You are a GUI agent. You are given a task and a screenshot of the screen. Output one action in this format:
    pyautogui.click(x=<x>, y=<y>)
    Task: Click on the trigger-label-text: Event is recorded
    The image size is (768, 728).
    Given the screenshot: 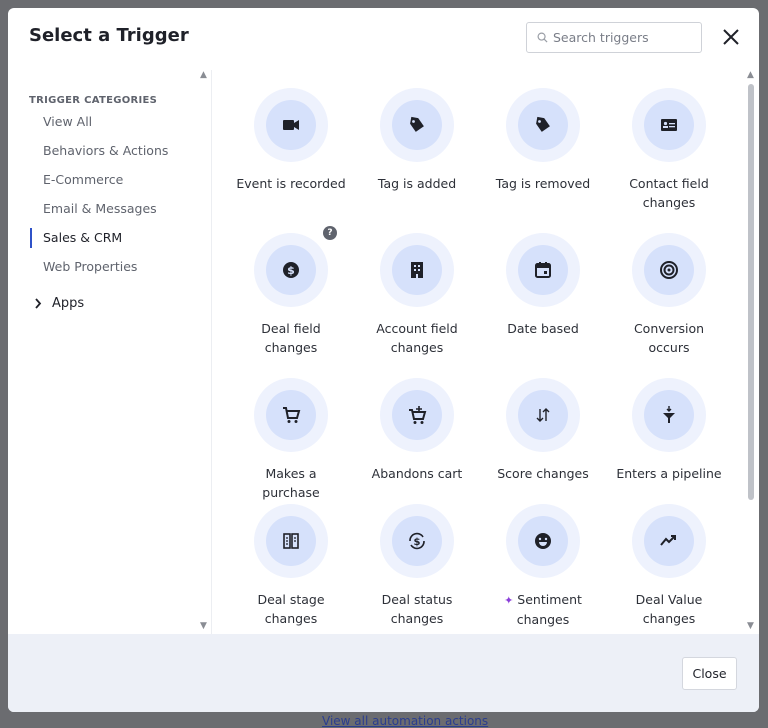 What is the action you would take?
    pyautogui.click(x=291, y=183)
    